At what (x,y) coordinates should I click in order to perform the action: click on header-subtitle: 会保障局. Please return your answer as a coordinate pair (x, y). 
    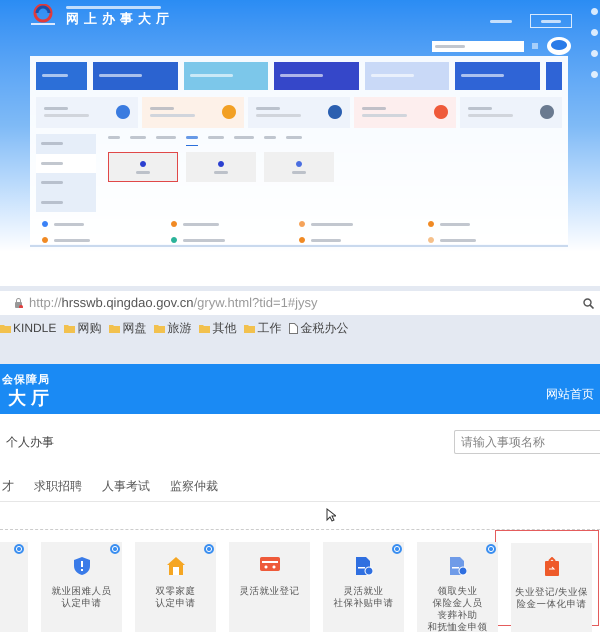
    Looking at the image, I should click on (26, 380).